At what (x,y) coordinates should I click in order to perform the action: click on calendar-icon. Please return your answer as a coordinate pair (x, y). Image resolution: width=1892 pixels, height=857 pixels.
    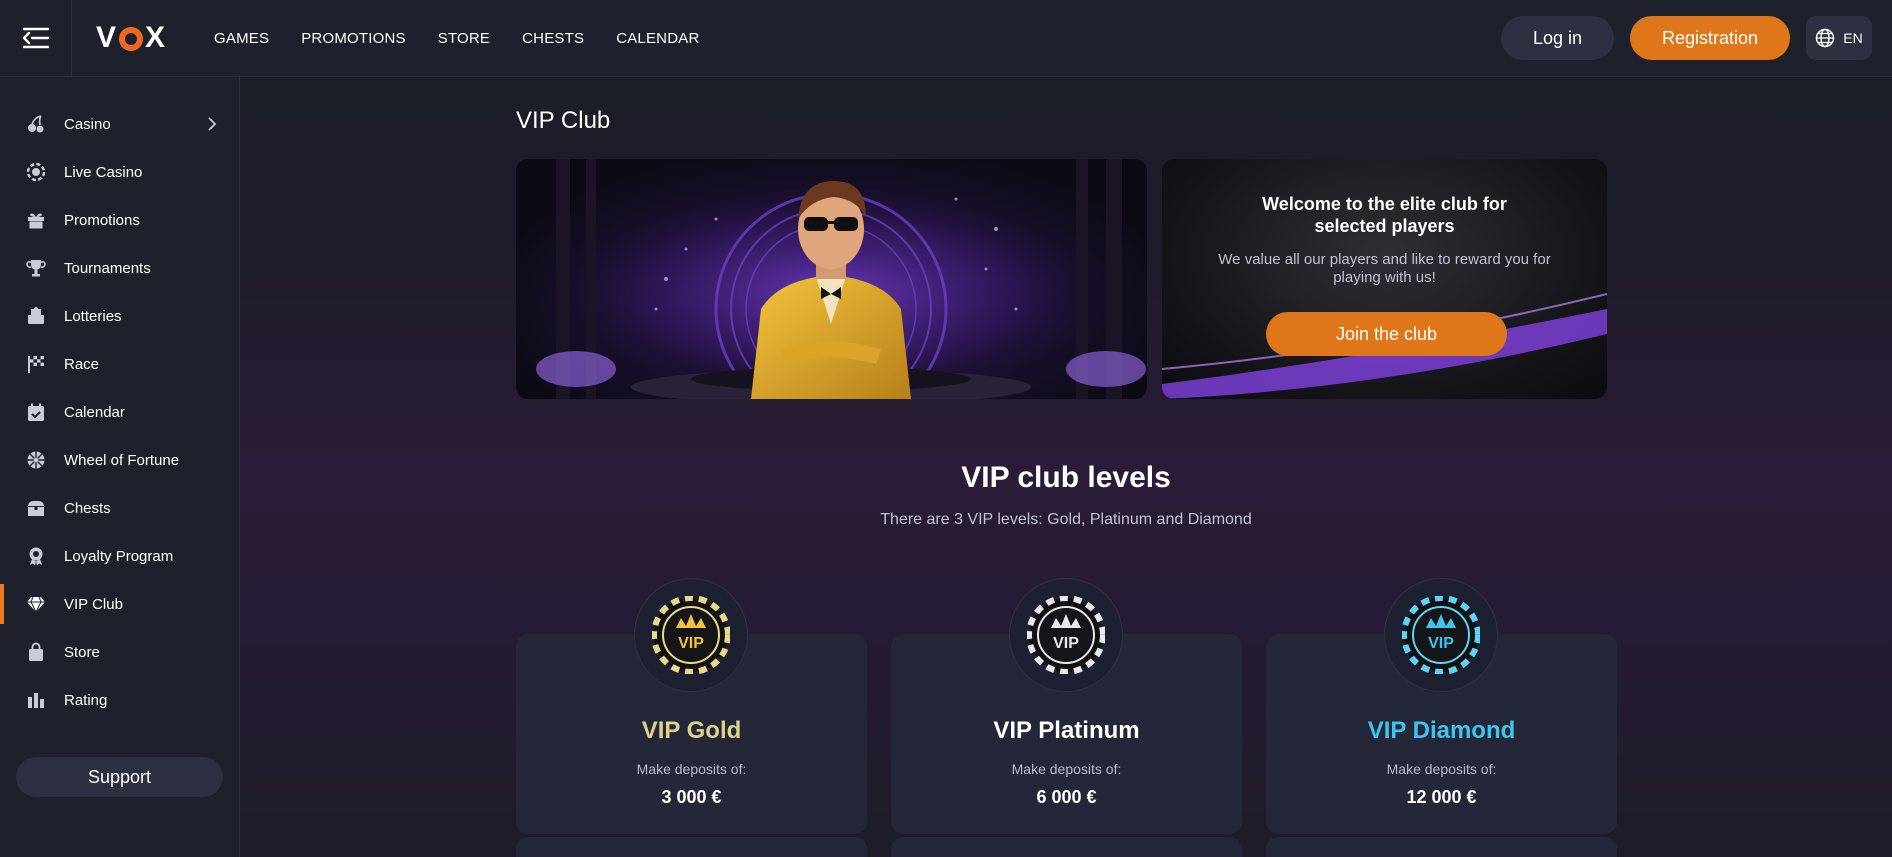
    Looking at the image, I should click on (36, 412).